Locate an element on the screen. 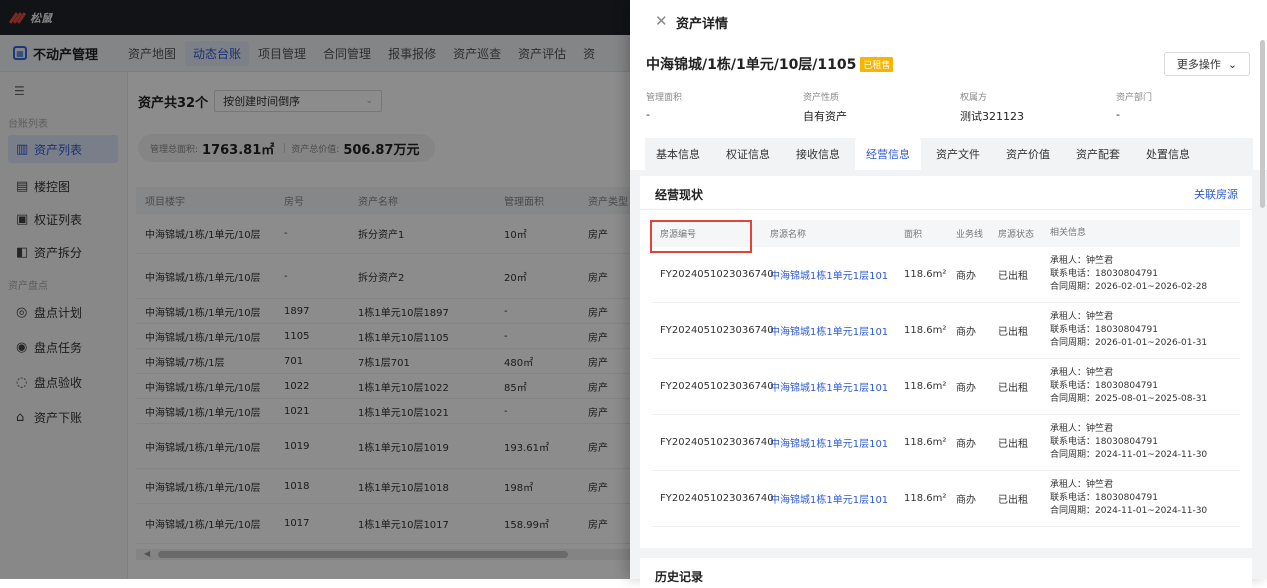 Image resolution: width=1267 pixels, height=588 pixels. tab-basic-info: 基本信息 is located at coordinates (678, 154).